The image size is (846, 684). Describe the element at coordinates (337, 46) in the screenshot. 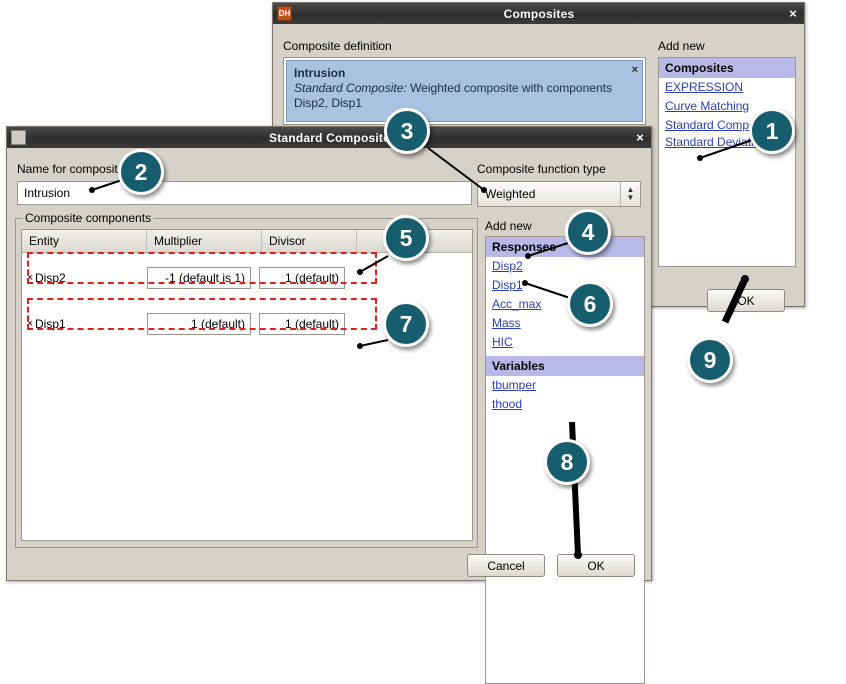

I see `composite-definition-label: Composite definition` at that location.